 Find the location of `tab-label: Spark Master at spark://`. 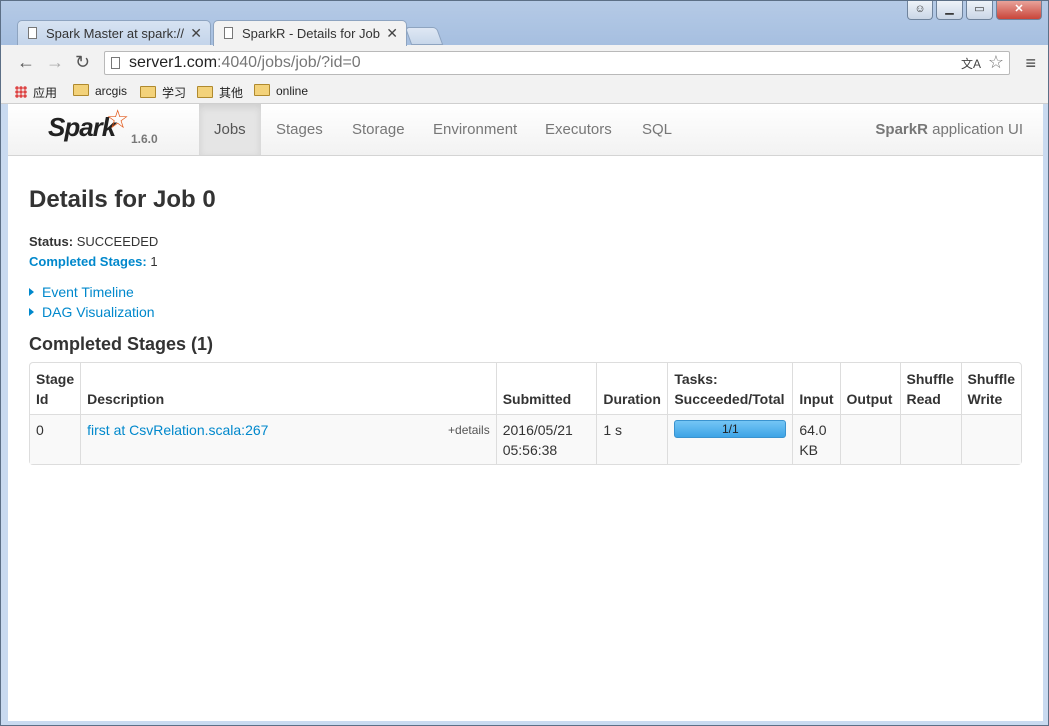

tab-label: Spark Master at spark:// is located at coordinates (115, 33).